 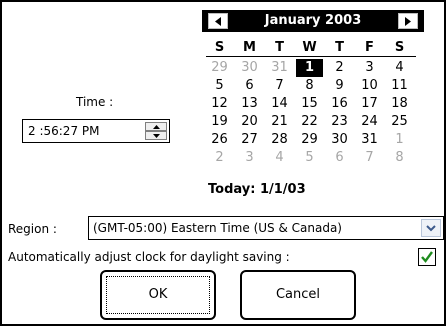 What do you see at coordinates (63, 131) in the screenshot?
I see `time-value: 2 :56:27 PM` at bounding box center [63, 131].